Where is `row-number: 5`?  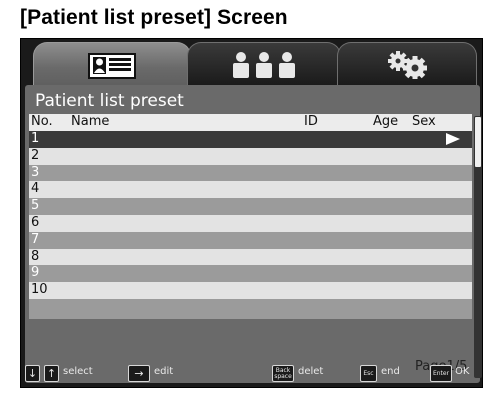
row-number: 5 is located at coordinates (35, 206).